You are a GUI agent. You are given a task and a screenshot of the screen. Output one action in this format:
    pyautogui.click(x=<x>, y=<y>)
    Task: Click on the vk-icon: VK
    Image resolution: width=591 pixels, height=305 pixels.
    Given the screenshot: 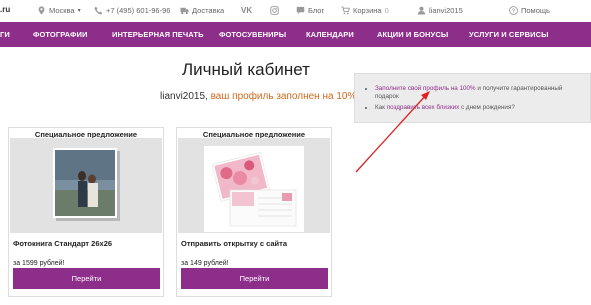 What is the action you would take?
    pyautogui.click(x=246, y=10)
    